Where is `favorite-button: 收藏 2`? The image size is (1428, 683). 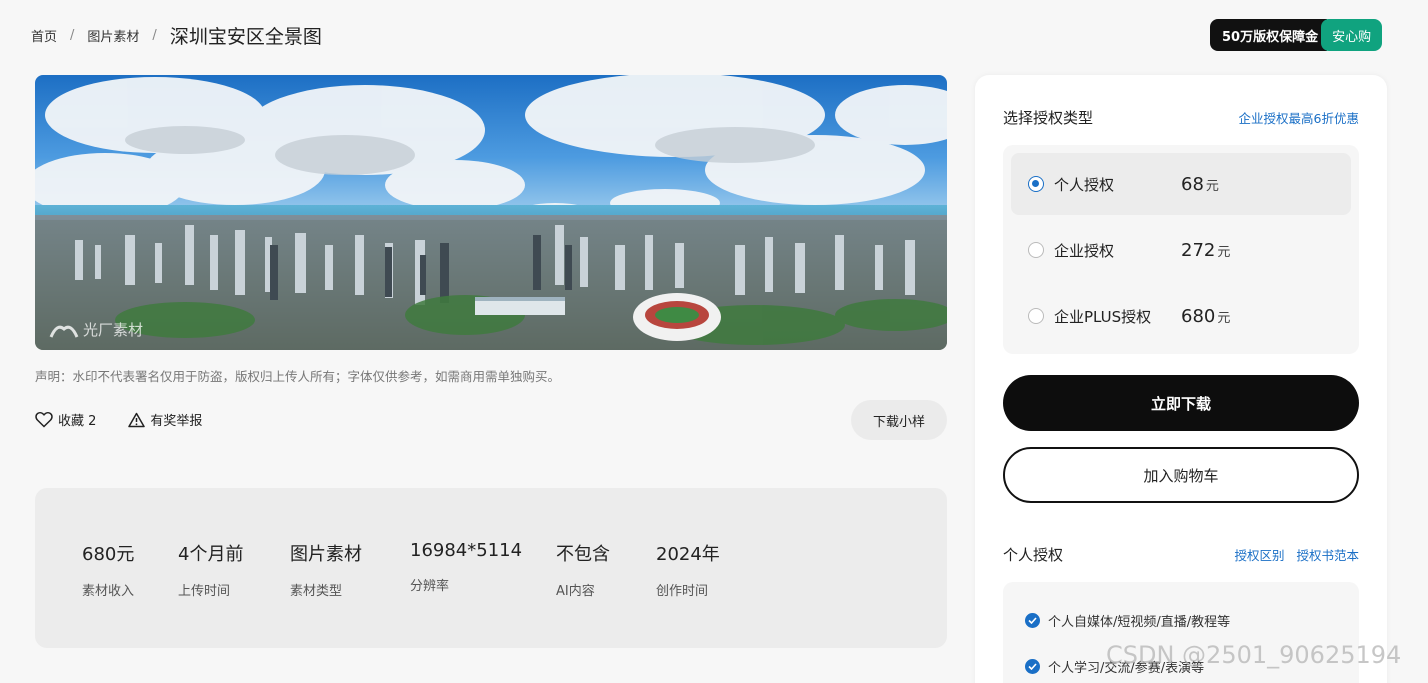
favorite-button: 收藏 2 is located at coordinates (65, 419).